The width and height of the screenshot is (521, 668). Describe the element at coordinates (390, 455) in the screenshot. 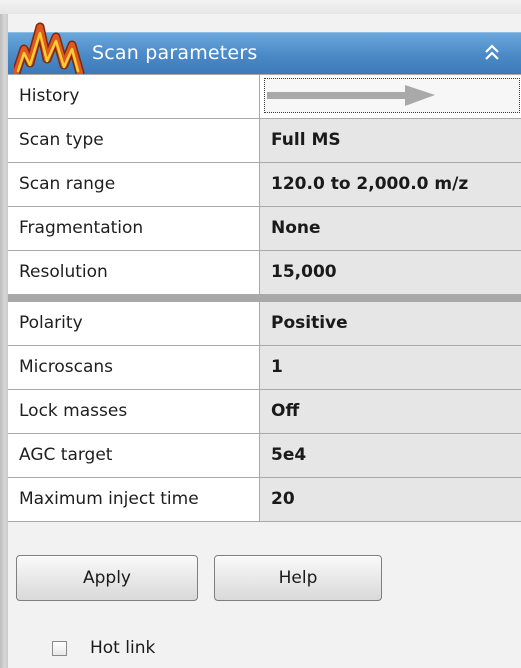

I see `agc-target-value: 5e4` at that location.